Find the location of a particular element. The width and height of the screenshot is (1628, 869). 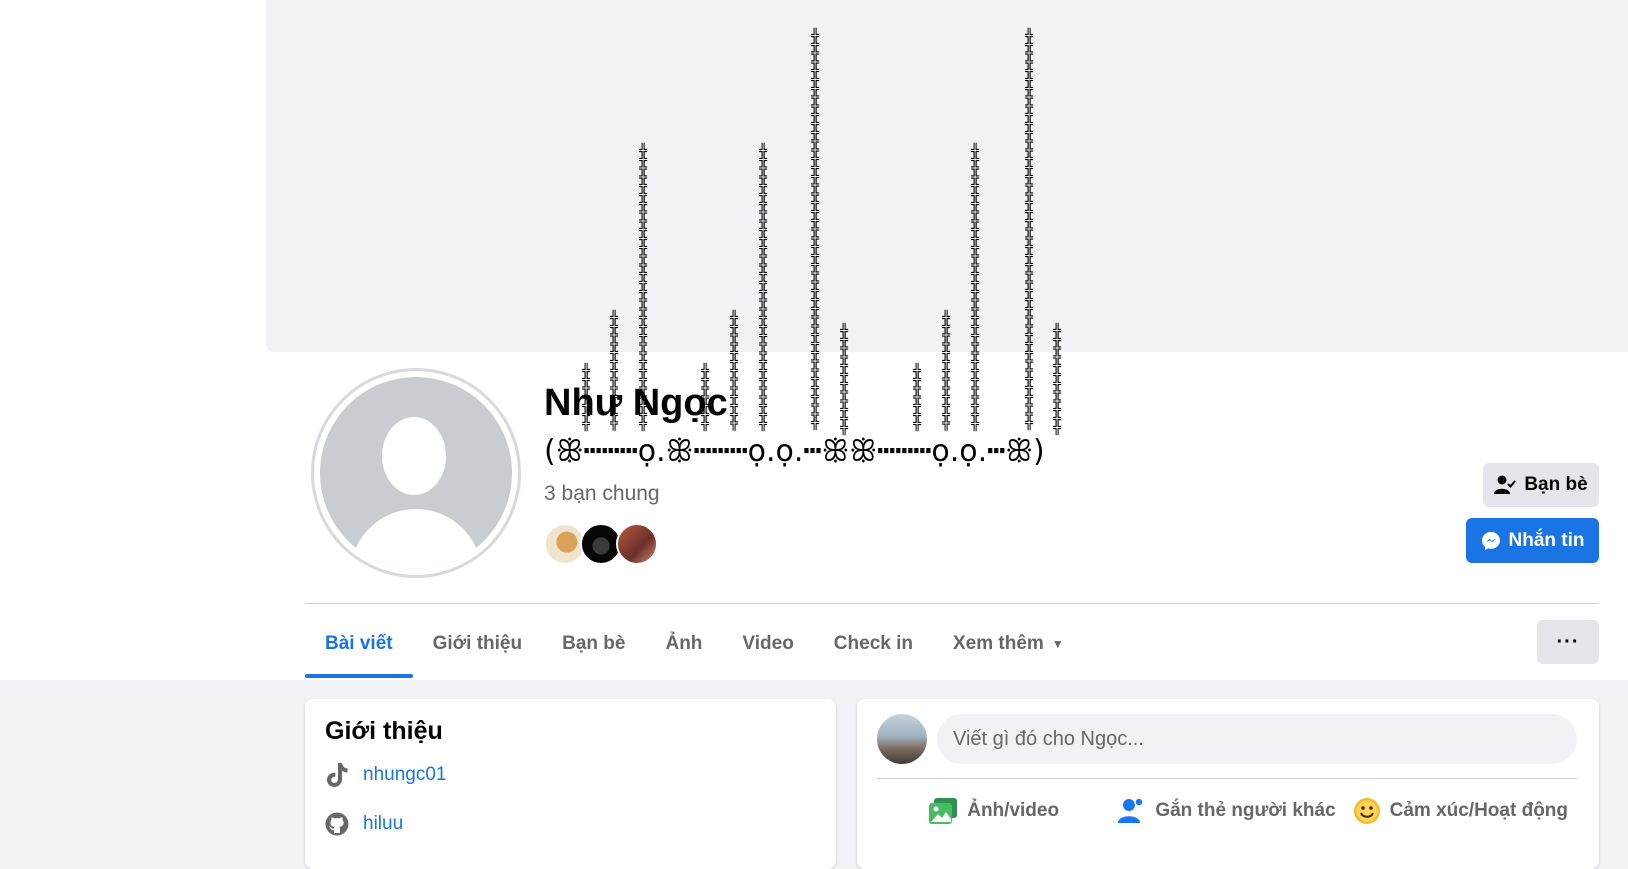

profile-name-decoration: (ꕥ┅┅┅ọ.ꕥ┅┅┅ọ.ọ.┅ꕥꕥ┅┅┅ọ.ọ.┅ꕥ) is located at coordinates (794, 451).